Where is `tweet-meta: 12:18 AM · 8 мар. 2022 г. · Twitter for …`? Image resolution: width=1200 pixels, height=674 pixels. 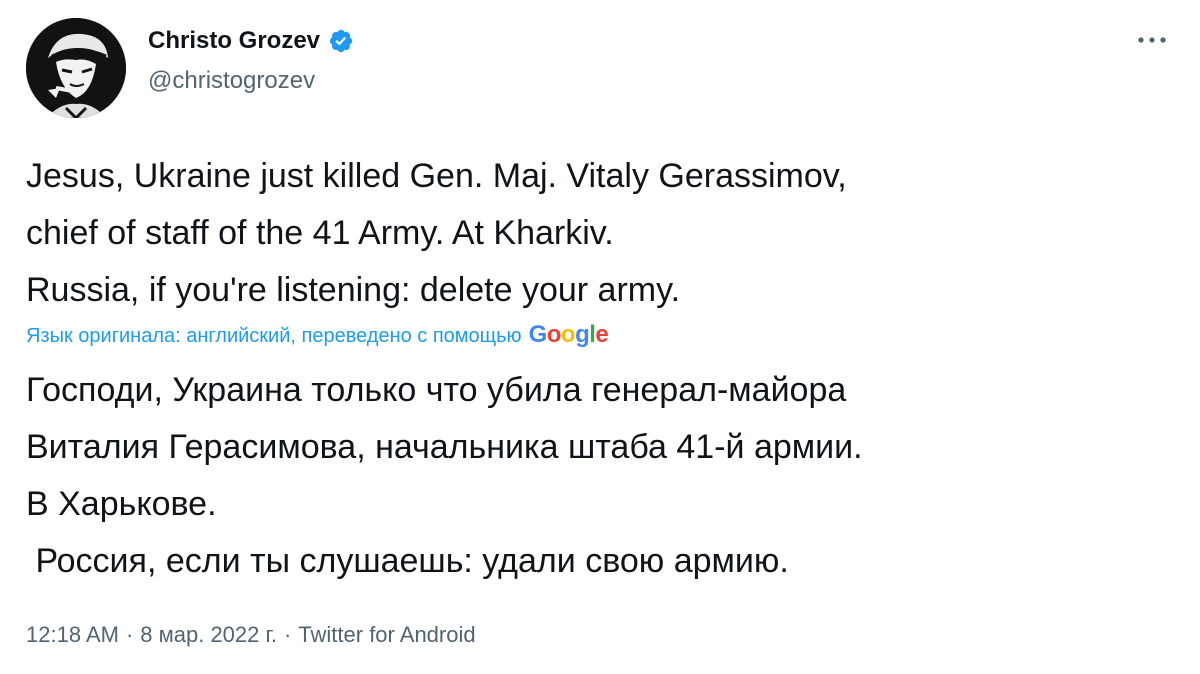
tweet-meta: 12:18 AM · 8 мар. 2022 г. · Twitter for … is located at coordinates (251, 635).